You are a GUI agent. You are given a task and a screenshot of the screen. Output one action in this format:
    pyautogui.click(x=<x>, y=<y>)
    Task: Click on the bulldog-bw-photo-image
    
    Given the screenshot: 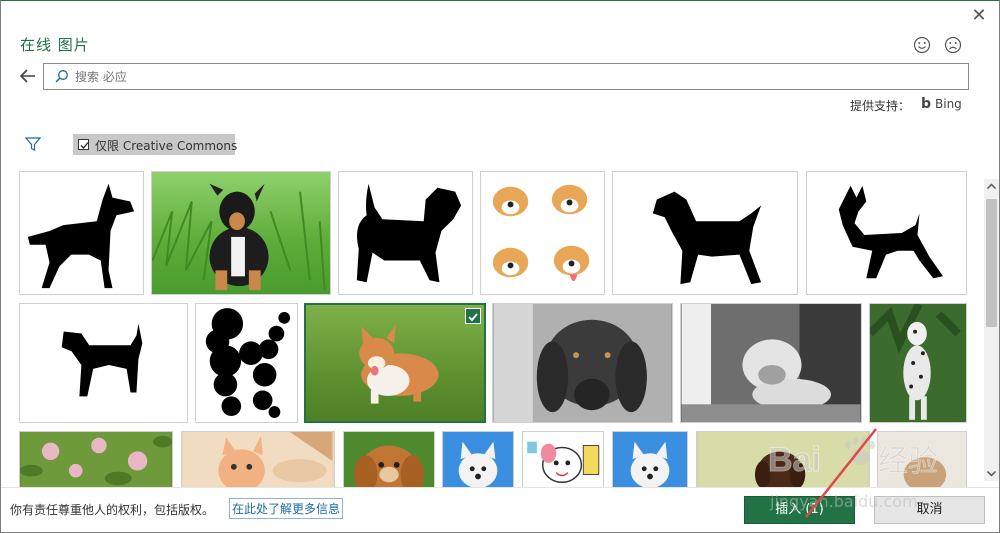 What is the action you would take?
    pyautogui.click(x=771, y=363)
    